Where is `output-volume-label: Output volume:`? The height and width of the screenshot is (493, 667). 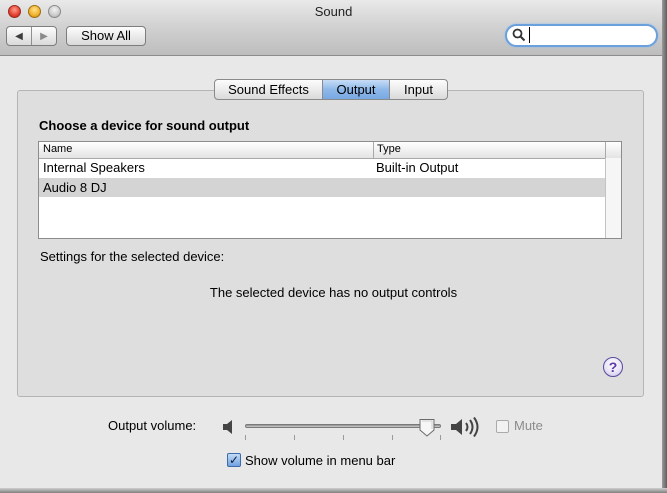
output-volume-label: Output volume: is located at coordinates (152, 425).